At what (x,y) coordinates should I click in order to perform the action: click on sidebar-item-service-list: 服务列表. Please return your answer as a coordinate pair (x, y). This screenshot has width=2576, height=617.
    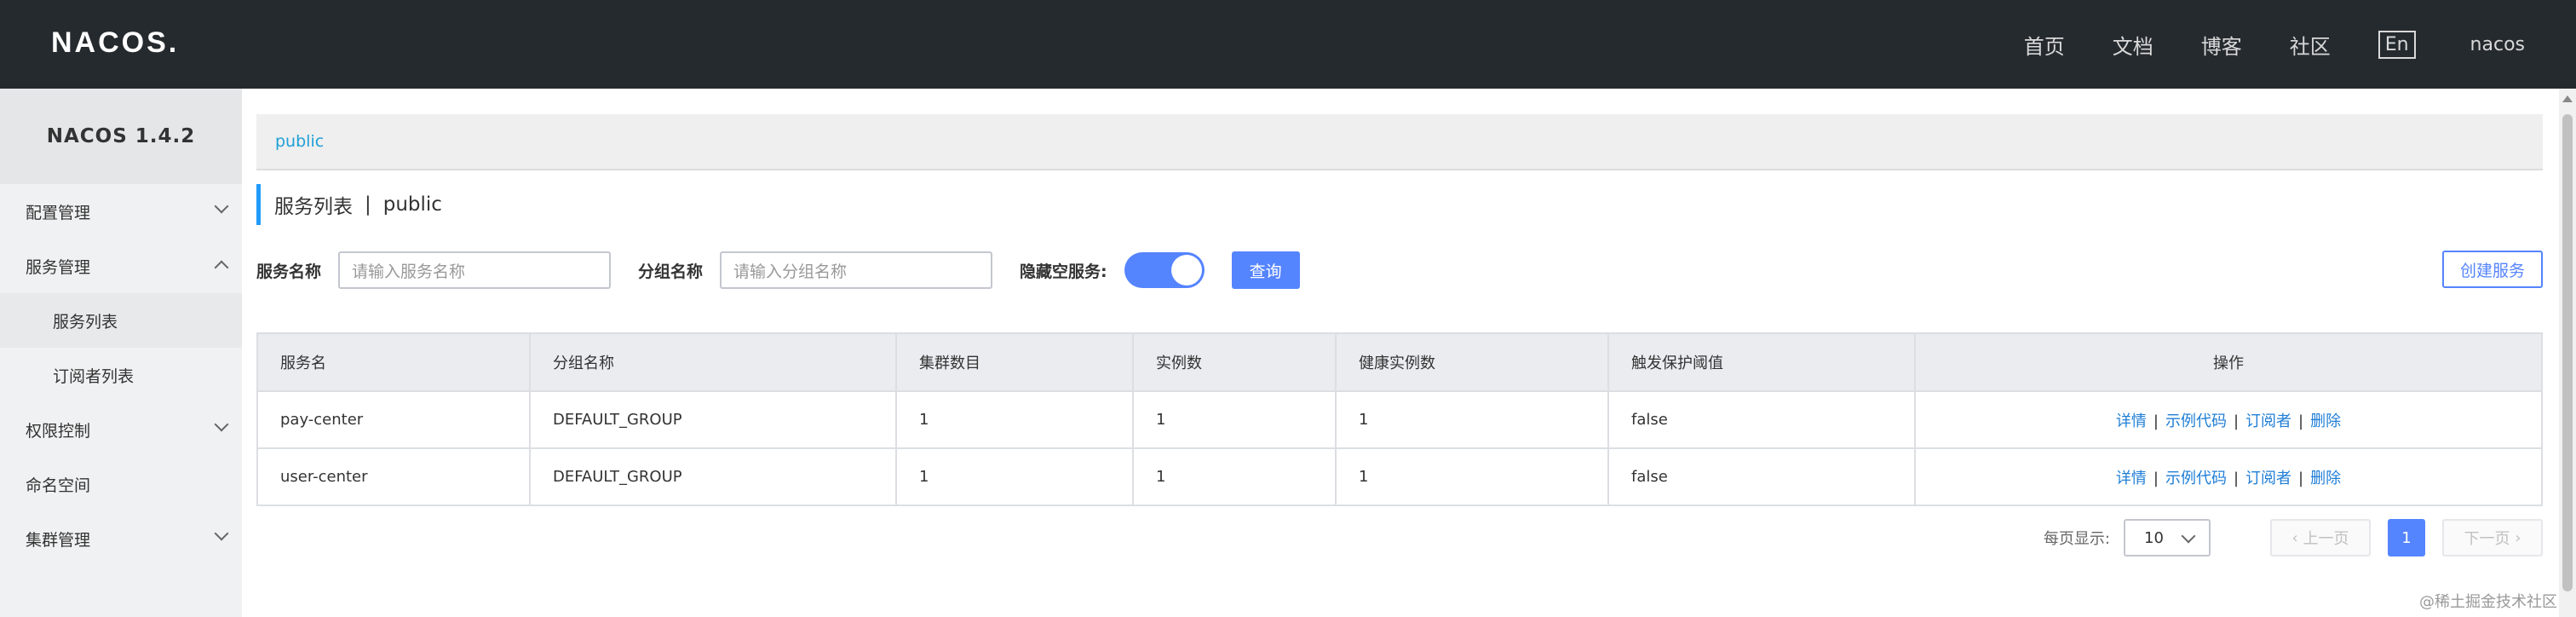
    Looking at the image, I should click on (121, 320).